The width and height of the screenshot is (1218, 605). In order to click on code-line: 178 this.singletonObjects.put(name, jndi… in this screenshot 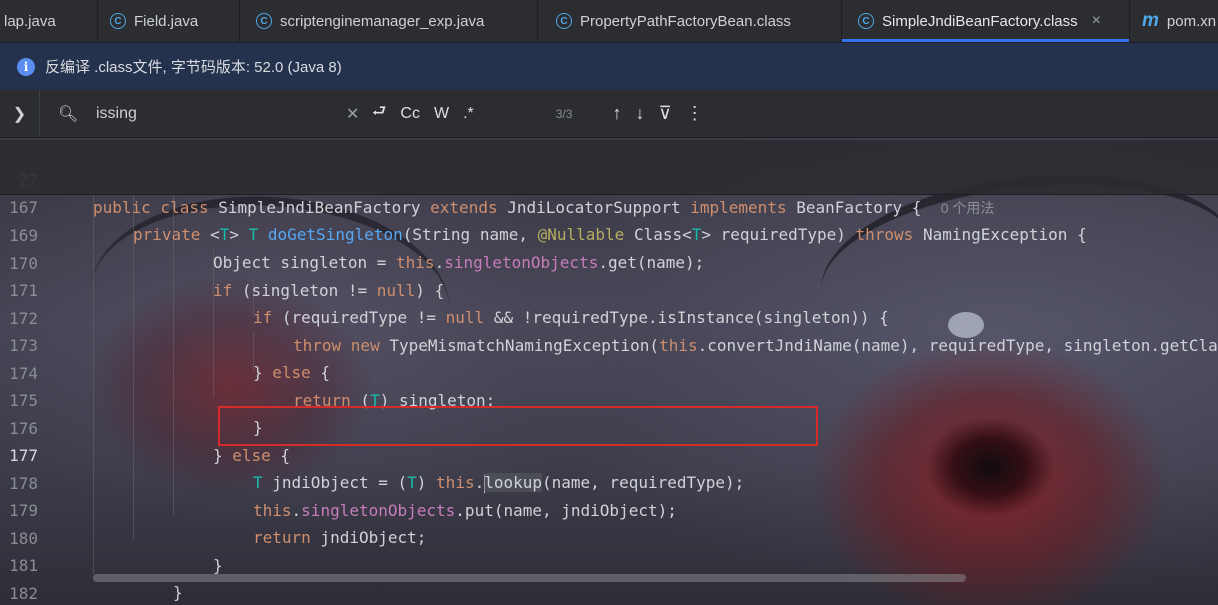, I will do `click(609, 481)`.